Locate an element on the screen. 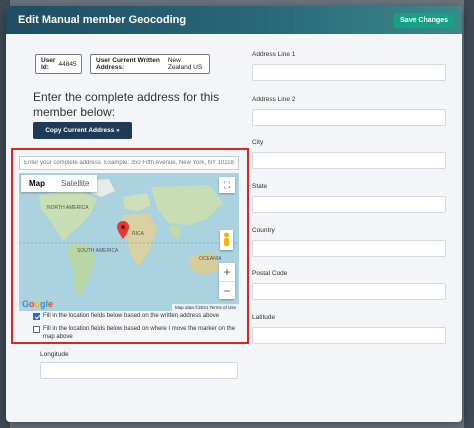 The height and width of the screenshot is (428, 474). user-id-value: 44845 is located at coordinates (67, 64).